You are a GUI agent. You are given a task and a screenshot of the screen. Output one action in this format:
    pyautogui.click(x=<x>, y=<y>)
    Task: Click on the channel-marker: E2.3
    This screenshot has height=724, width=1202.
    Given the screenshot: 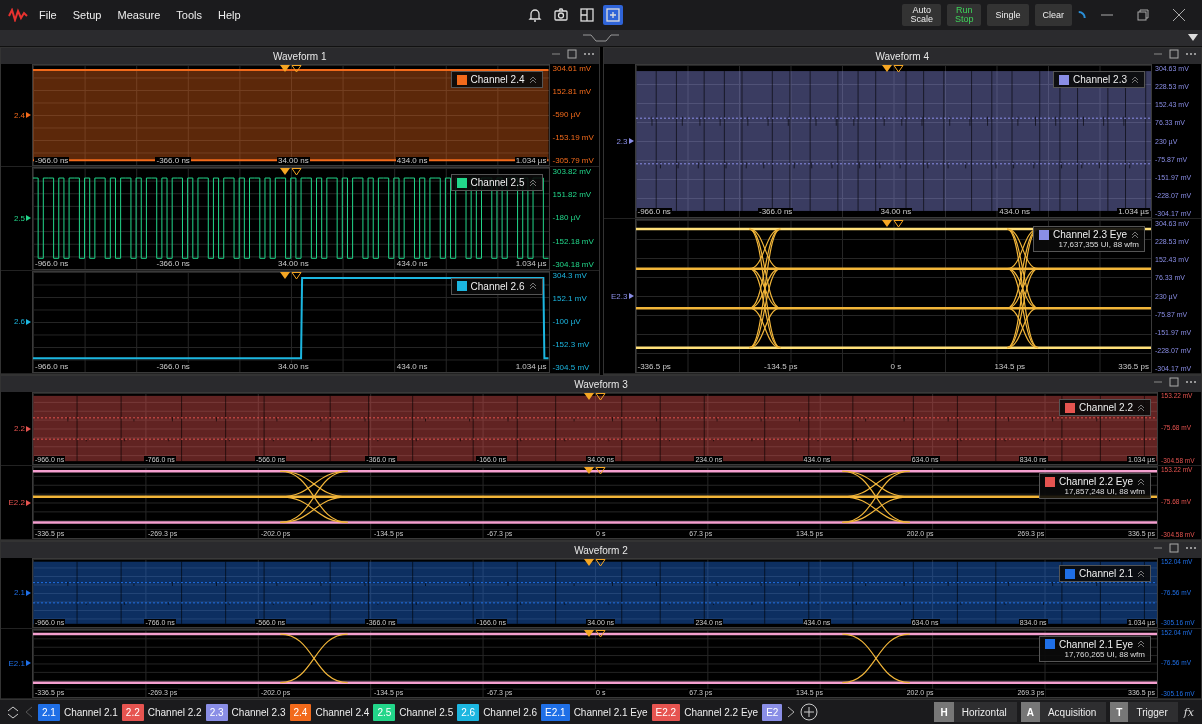 What is the action you would take?
    pyautogui.click(x=619, y=296)
    